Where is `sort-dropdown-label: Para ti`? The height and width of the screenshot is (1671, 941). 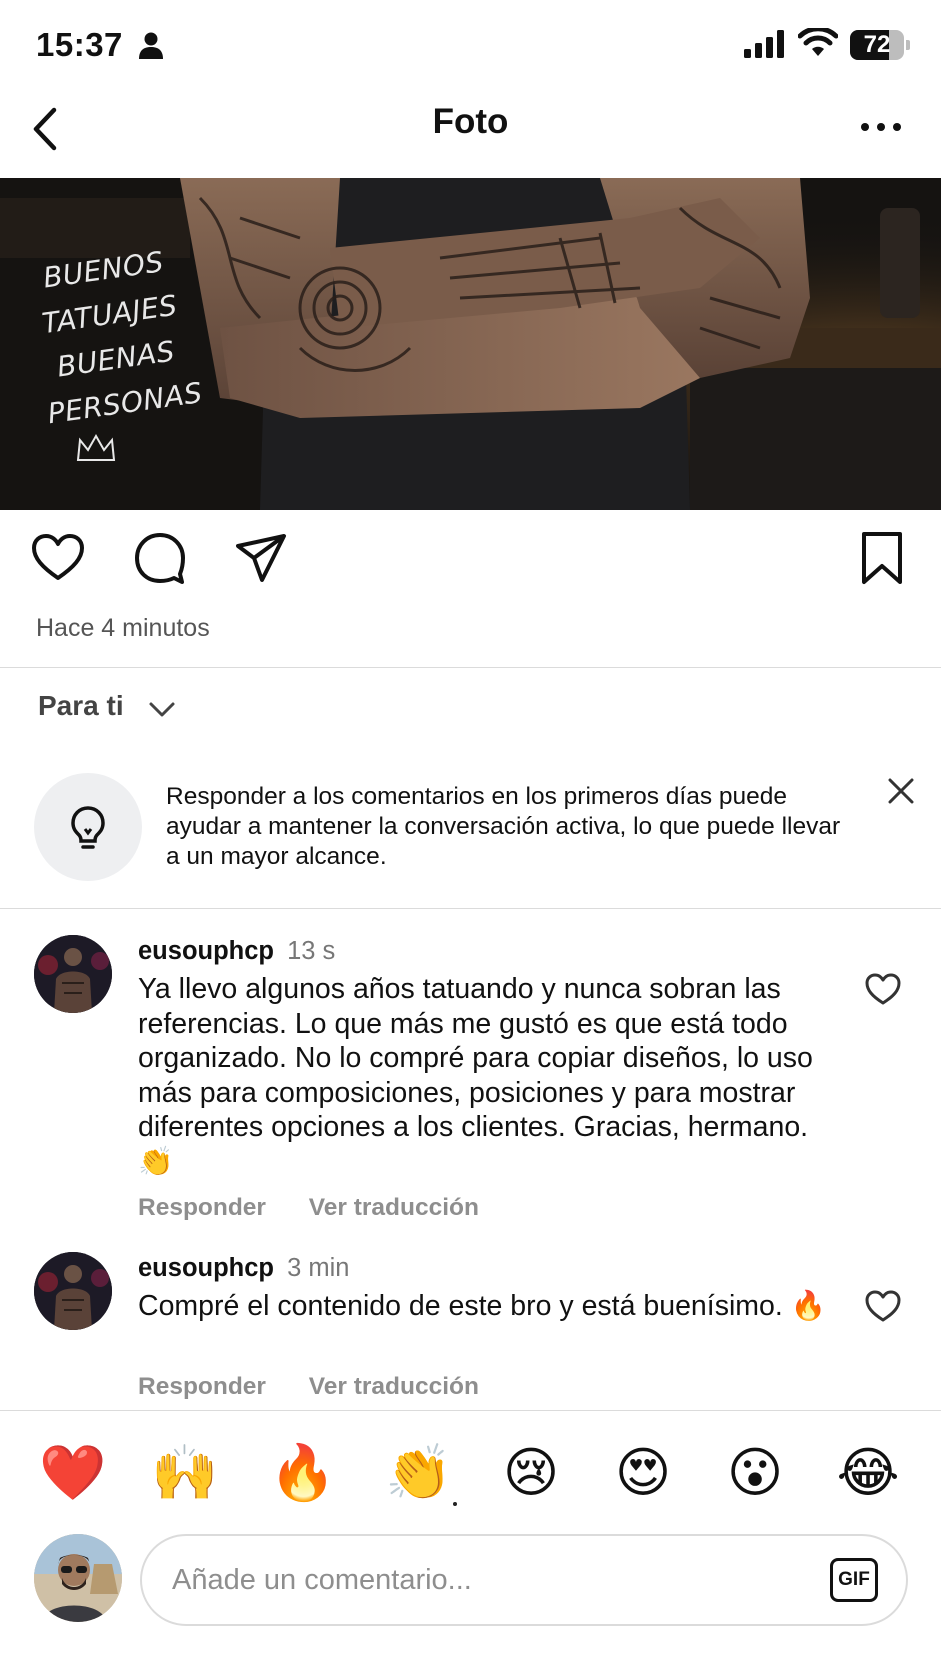 sort-dropdown-label: Para ti is located at coordinates (81, 706).